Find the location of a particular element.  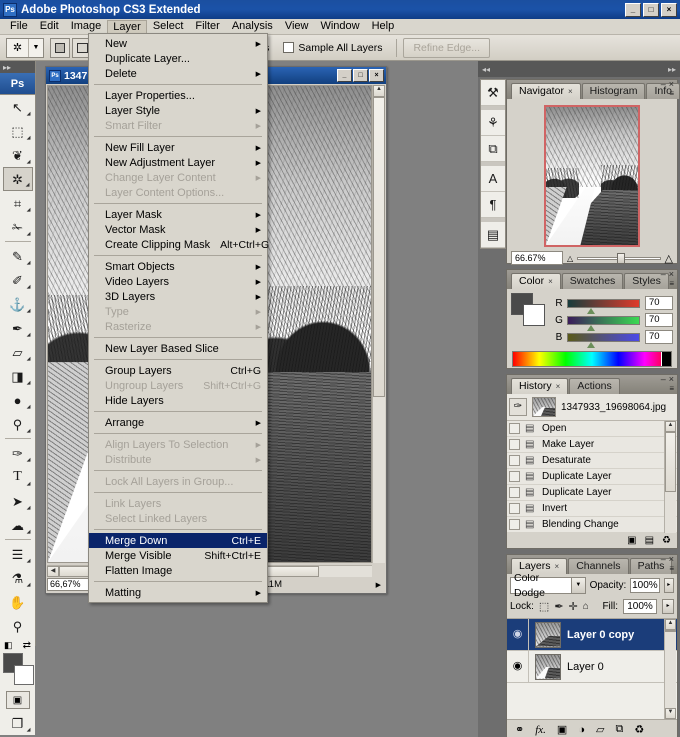

navigator-zoom-slider is located at coordinates (619, 258).